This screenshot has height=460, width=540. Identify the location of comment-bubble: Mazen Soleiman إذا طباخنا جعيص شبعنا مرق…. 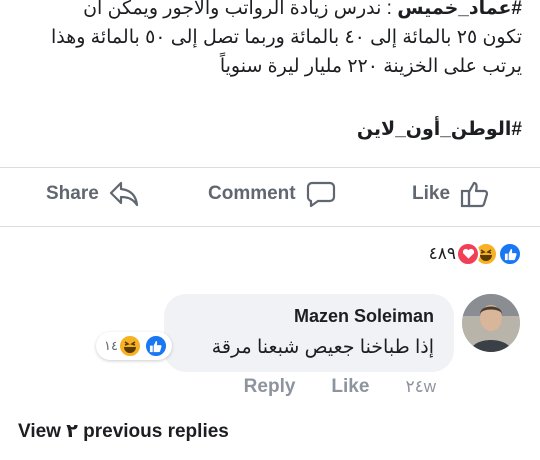
(309, 333).